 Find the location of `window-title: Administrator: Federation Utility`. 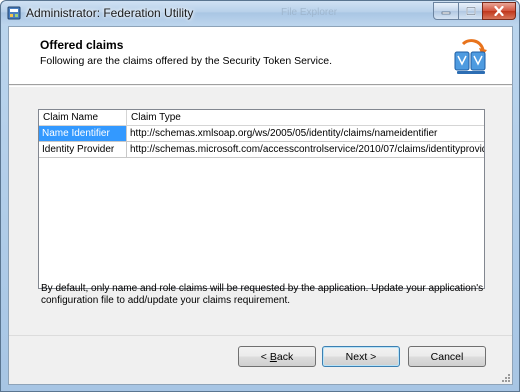

window-title: Administrator: Federation Utility is located at coordinates (110, 13).